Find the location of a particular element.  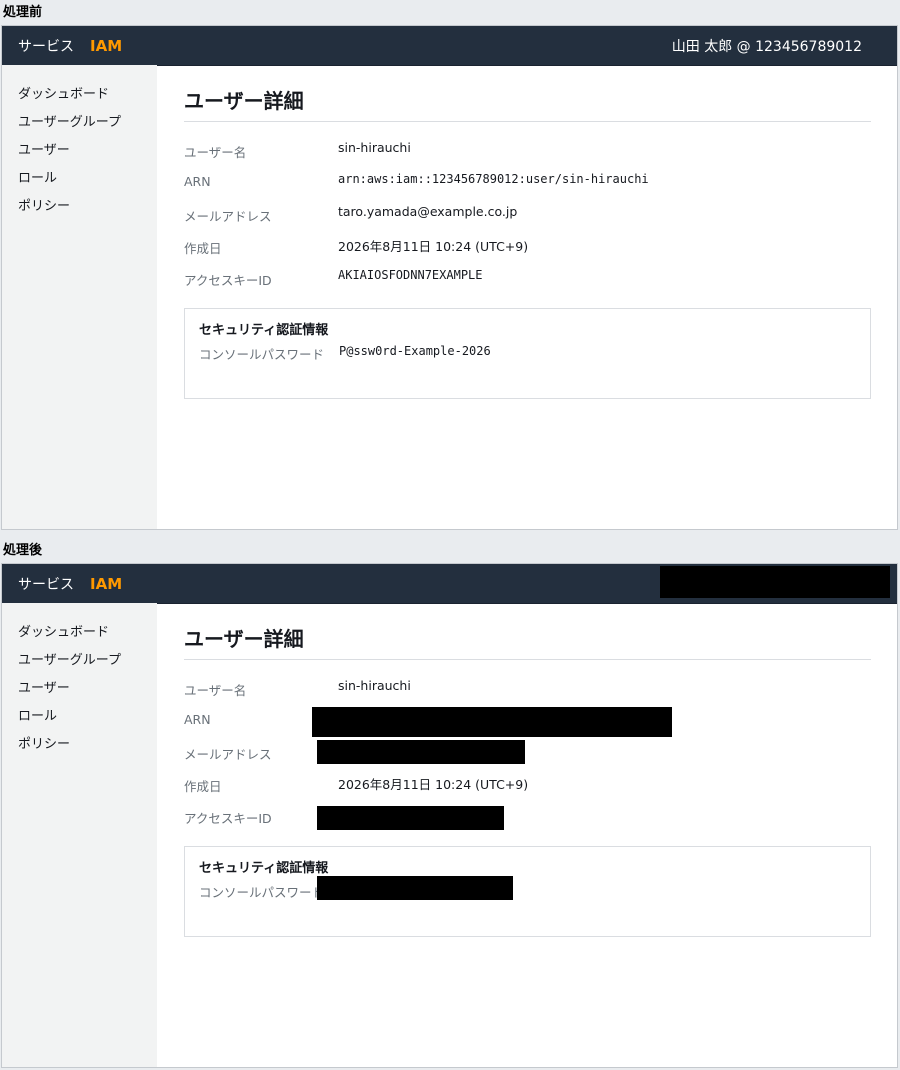

account-menu: 山田 太郎 @ 123456789012 is located at coordinates (767, 46).